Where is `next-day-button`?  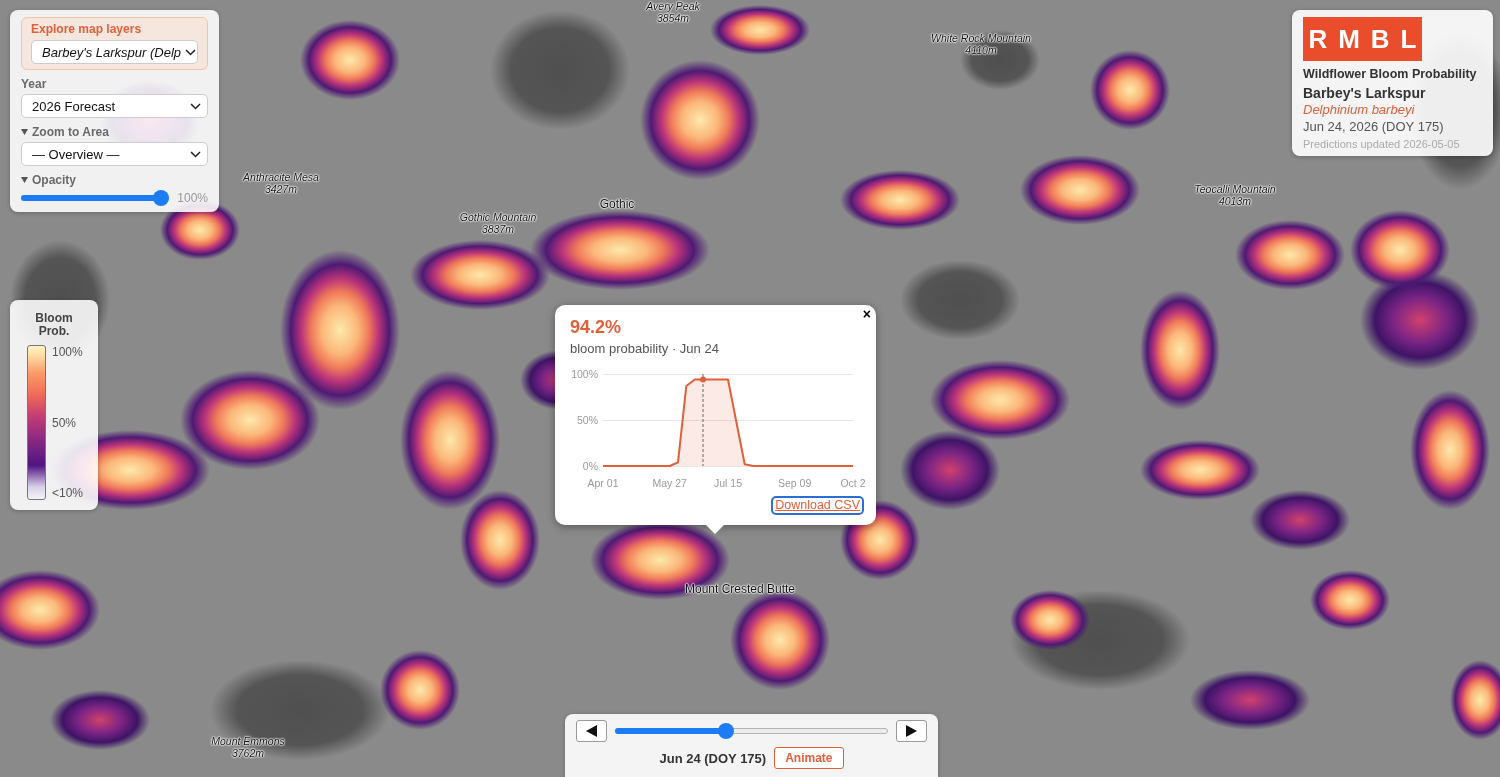
next-day-button is located at coordinates (911, 731).